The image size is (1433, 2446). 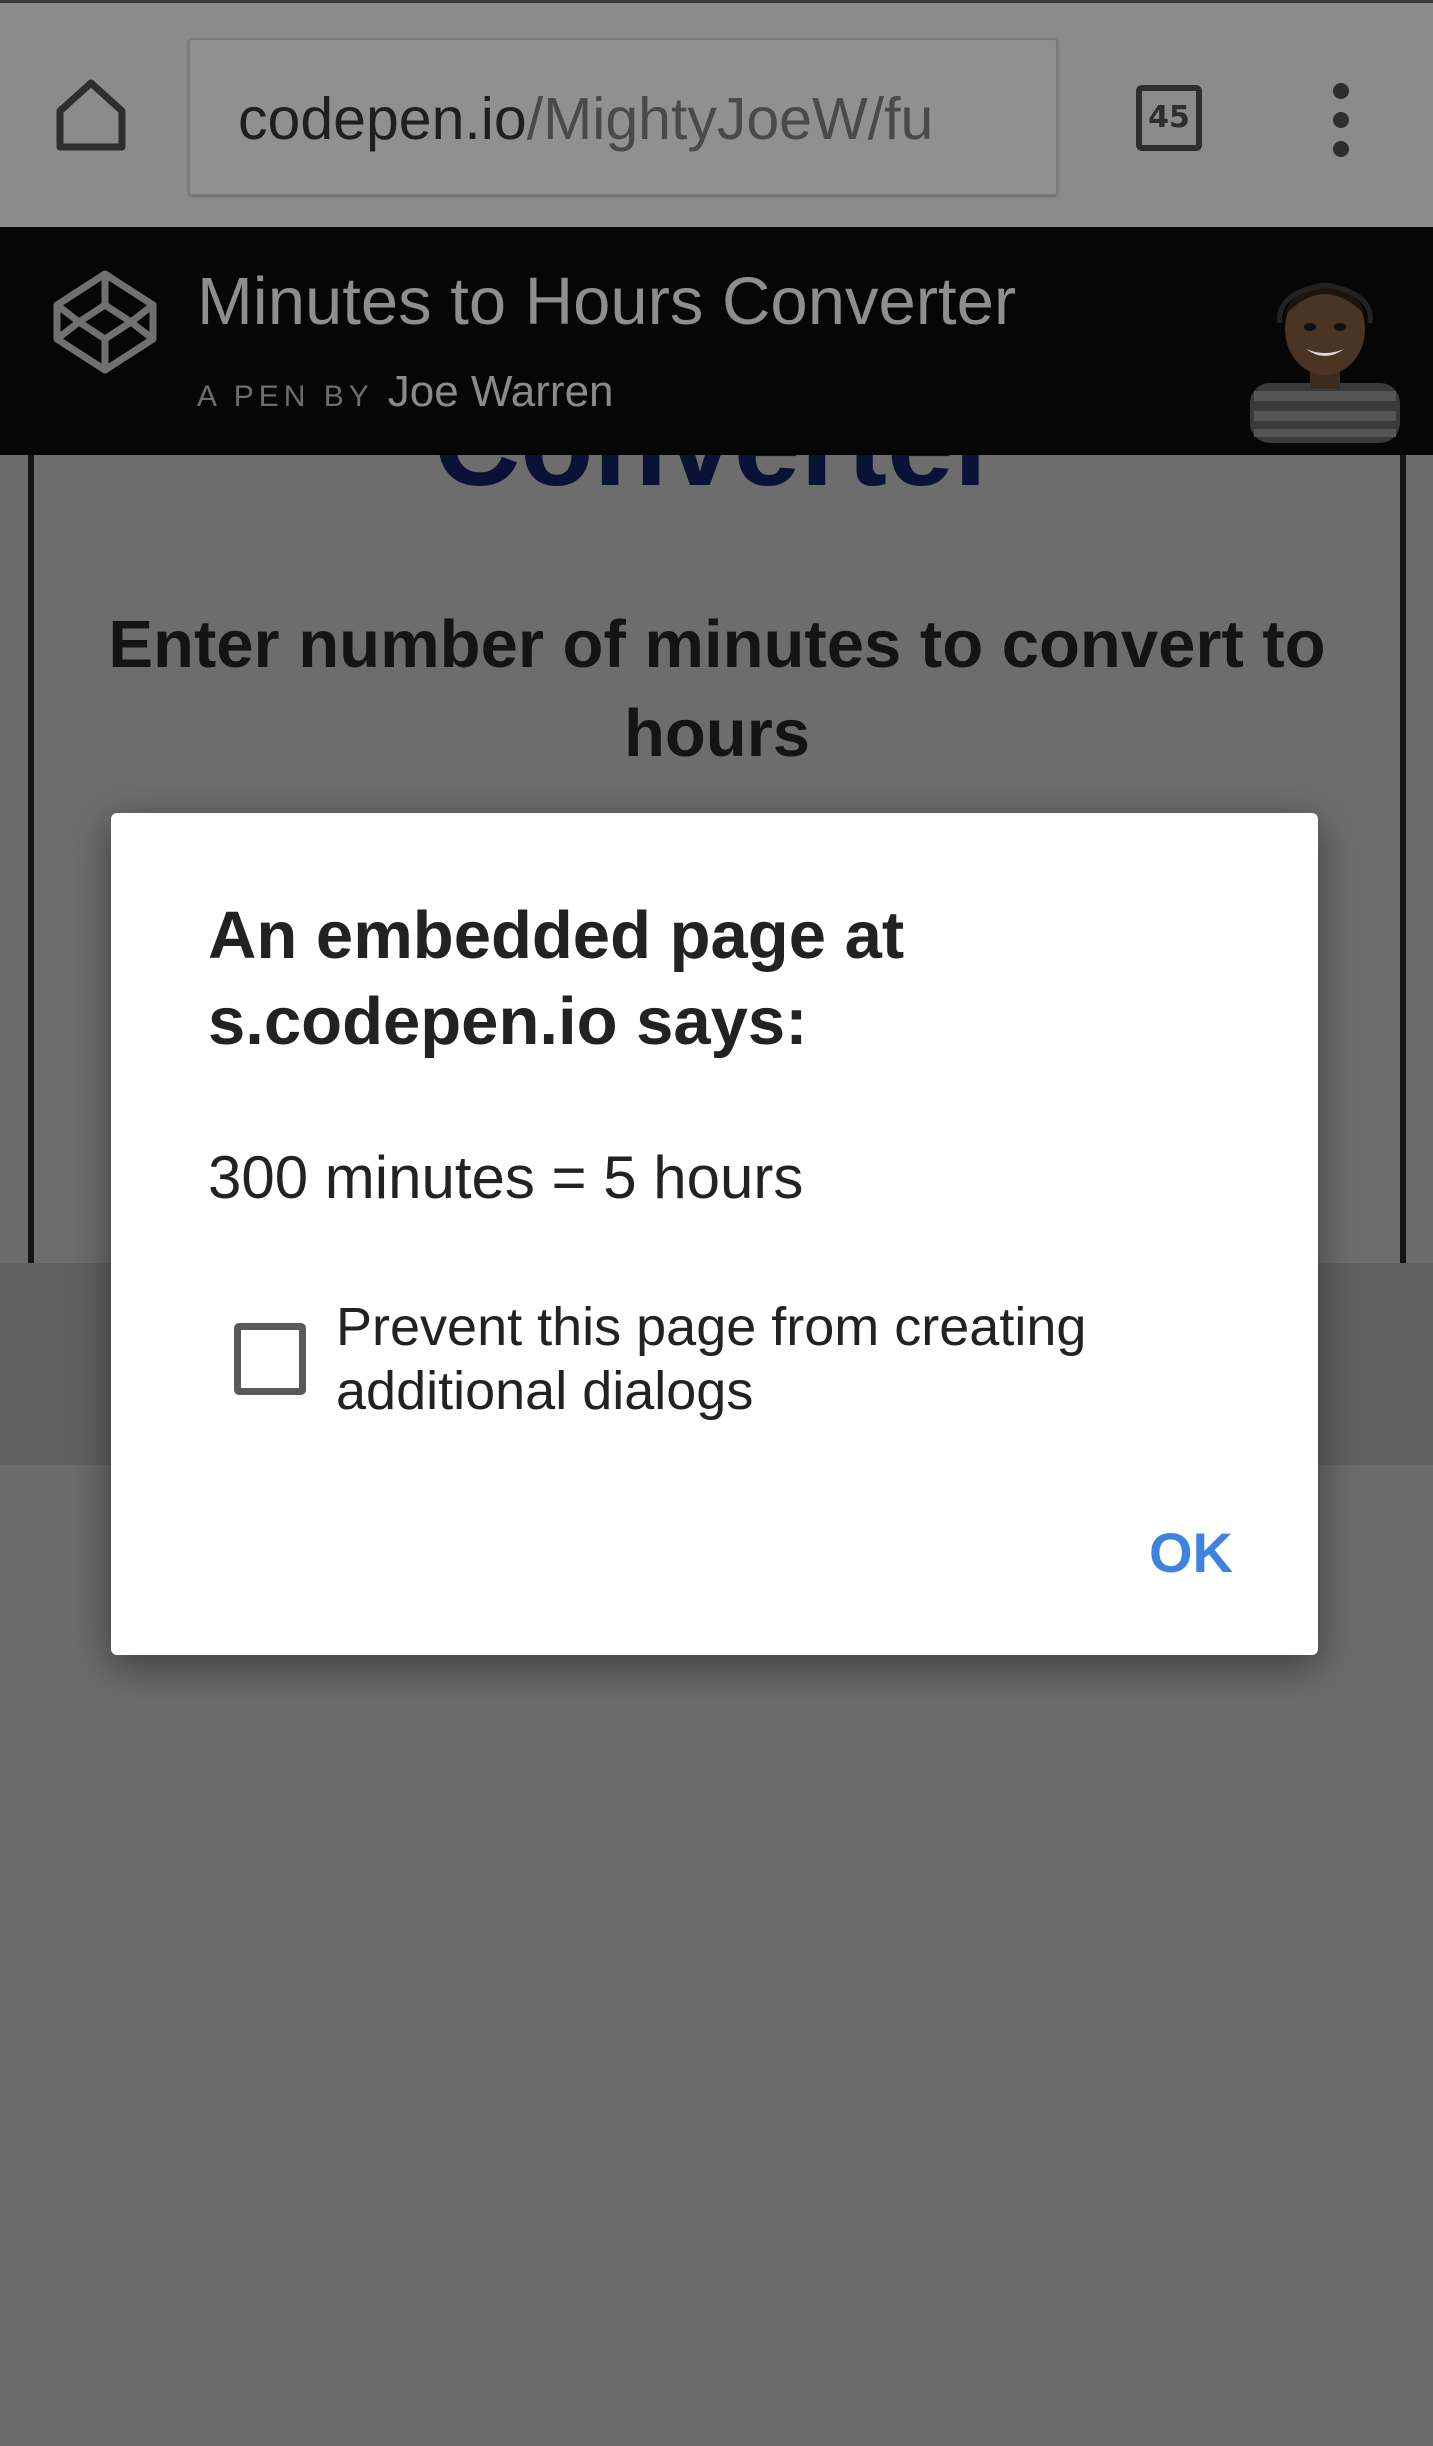 I want to click on url-text: codepen.io/MightyJoeW/fu, so click(x=585, y=119).